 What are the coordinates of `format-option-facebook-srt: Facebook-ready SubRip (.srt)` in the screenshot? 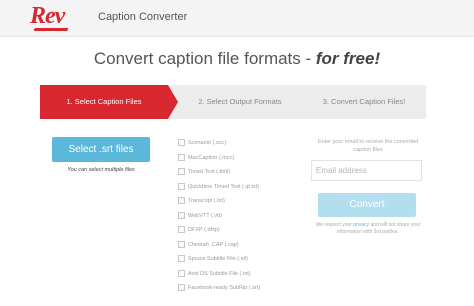 It's located at (233, 288).